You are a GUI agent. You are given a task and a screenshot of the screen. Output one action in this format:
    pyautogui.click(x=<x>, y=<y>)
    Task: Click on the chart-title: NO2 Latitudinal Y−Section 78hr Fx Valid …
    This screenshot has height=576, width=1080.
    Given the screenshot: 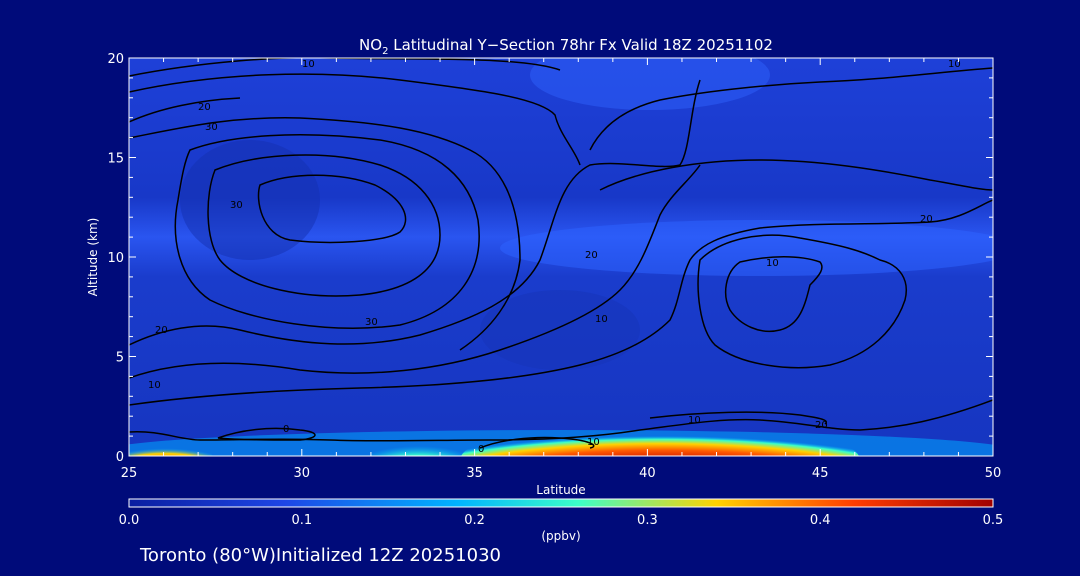 What is the action you would take?
    pyautogui.click(x=566, y=46)
    